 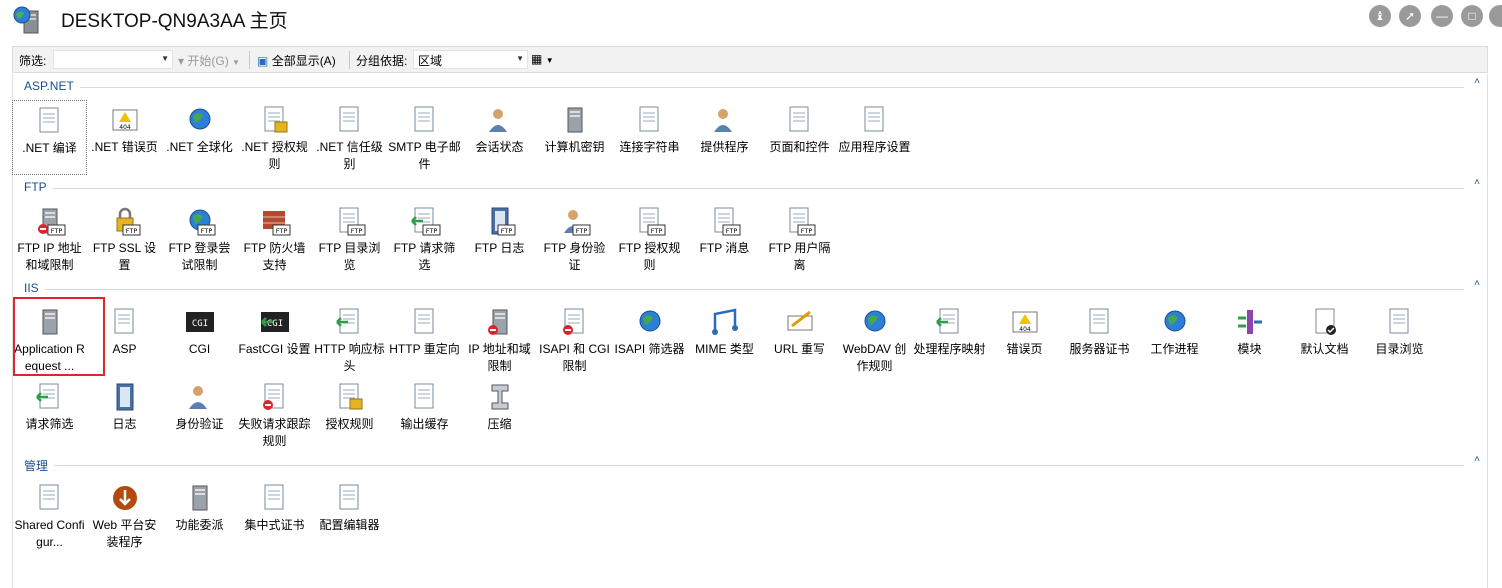 What do you see at coordinates (800, 120) in the screenshot?
I see `pages-controls-icon` at bounding box center [800, 120].